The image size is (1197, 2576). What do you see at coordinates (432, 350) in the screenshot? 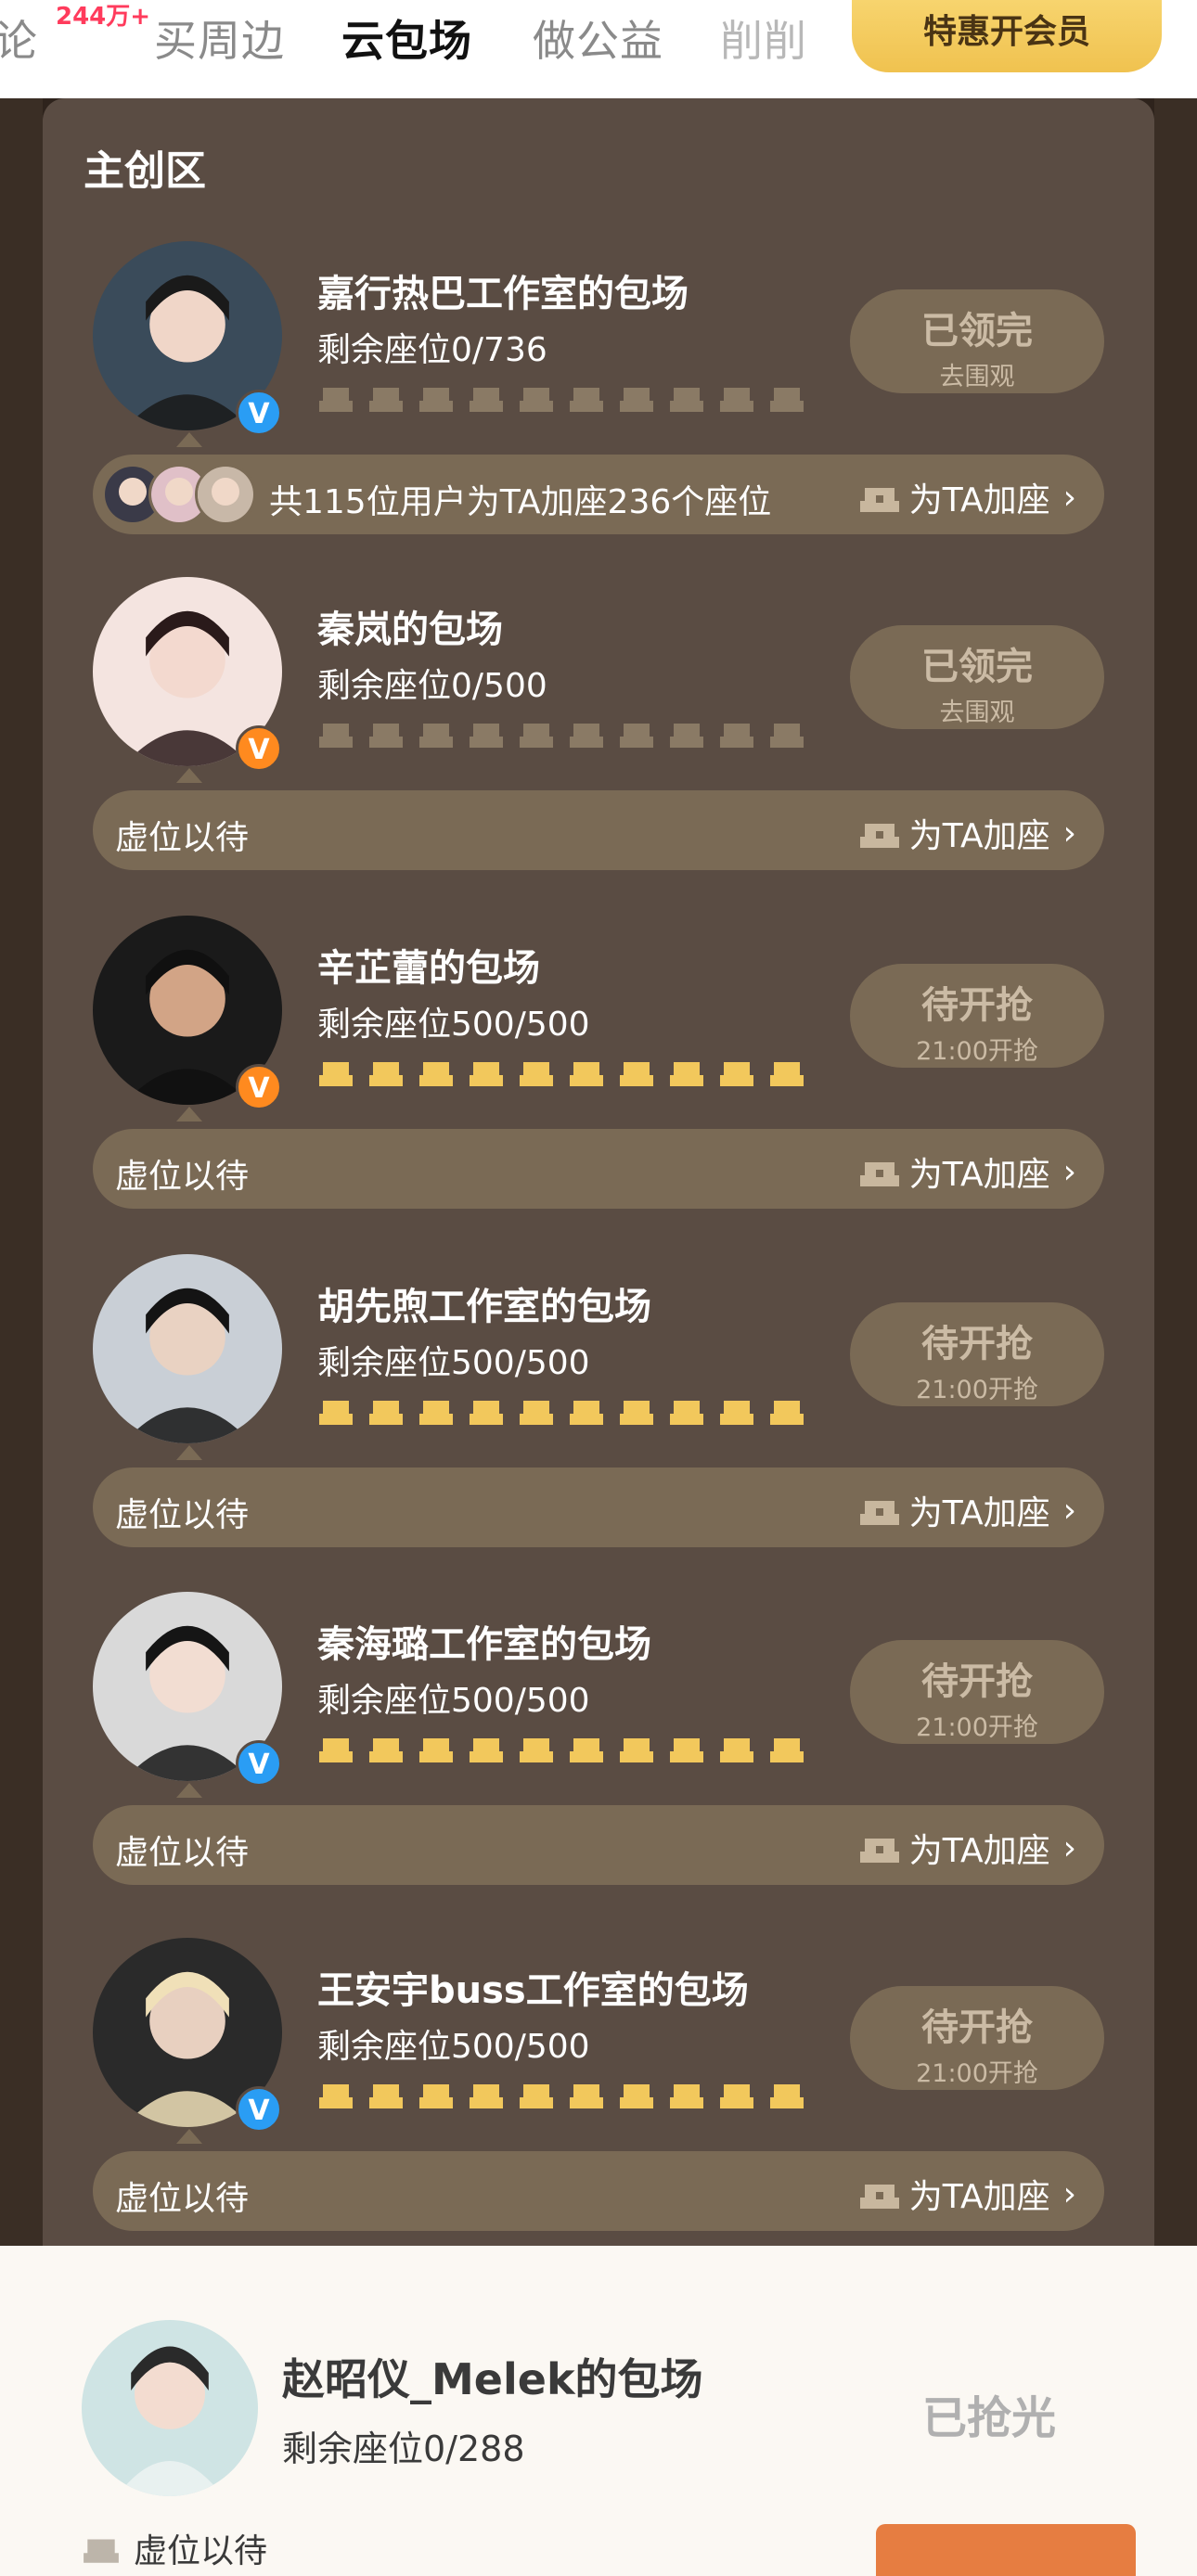
I see `remaining-seats: 剩余座位0/736` at bounding box center [432, 350].